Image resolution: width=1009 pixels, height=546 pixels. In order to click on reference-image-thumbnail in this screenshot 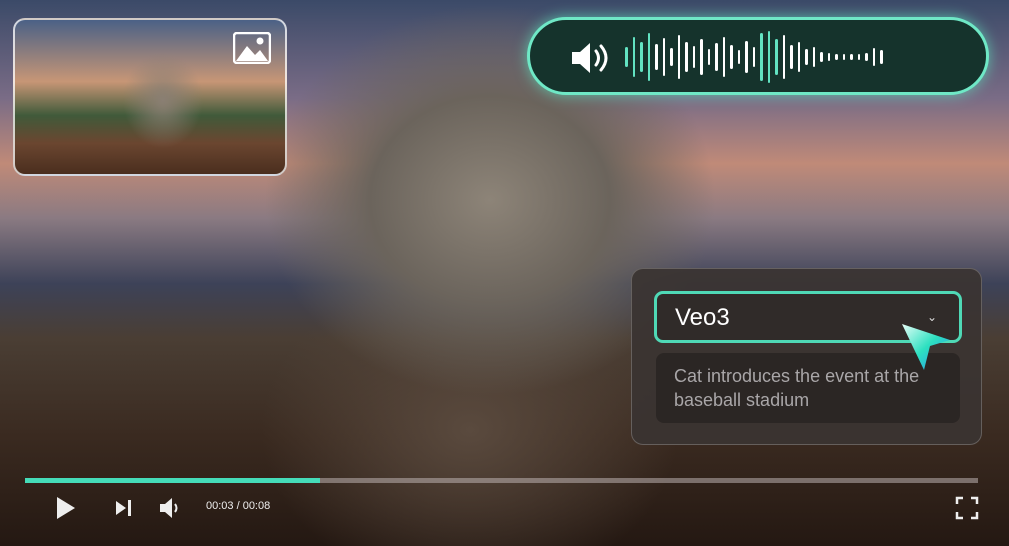, I will do `click(150, 97)`.